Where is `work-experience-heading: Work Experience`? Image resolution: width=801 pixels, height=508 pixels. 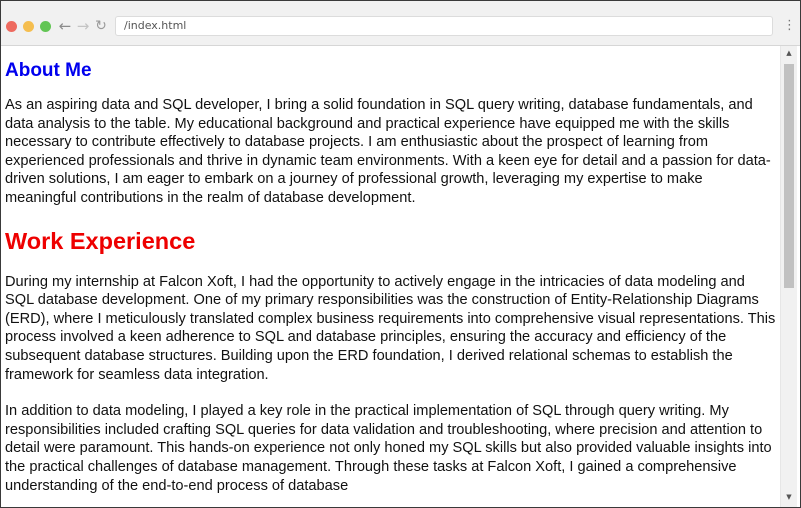 work-experience-heading: Work Experience is located at coordinates (100, 240).